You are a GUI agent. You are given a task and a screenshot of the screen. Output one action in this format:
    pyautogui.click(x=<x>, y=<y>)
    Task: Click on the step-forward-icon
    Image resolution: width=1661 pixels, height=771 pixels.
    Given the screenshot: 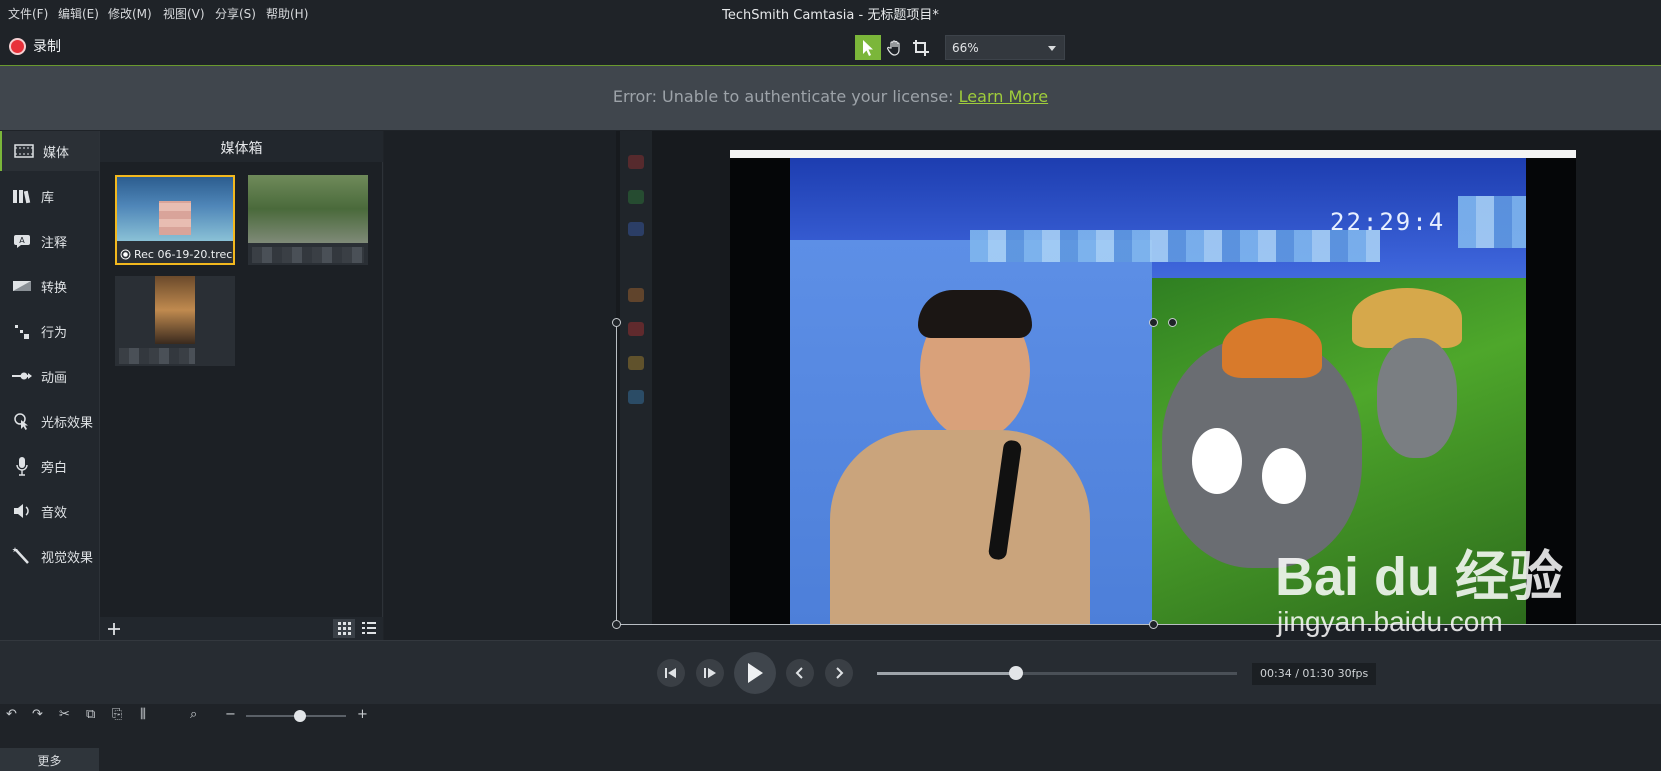 What is the action you would take?
    pyautogui.click(x=710, y=673)
    